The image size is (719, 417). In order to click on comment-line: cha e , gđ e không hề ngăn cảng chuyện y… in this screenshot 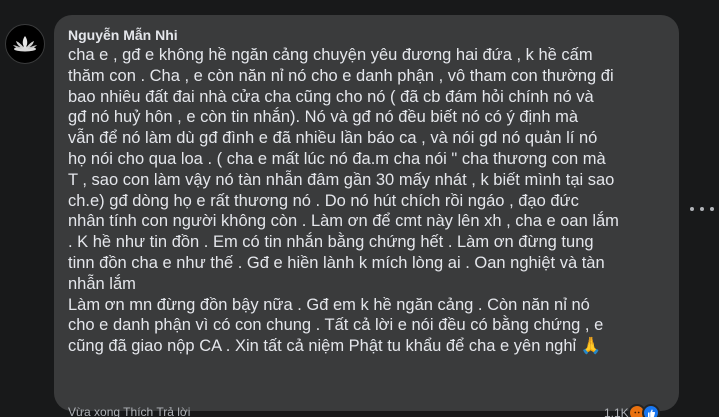, I will do `click(330, 55)`.